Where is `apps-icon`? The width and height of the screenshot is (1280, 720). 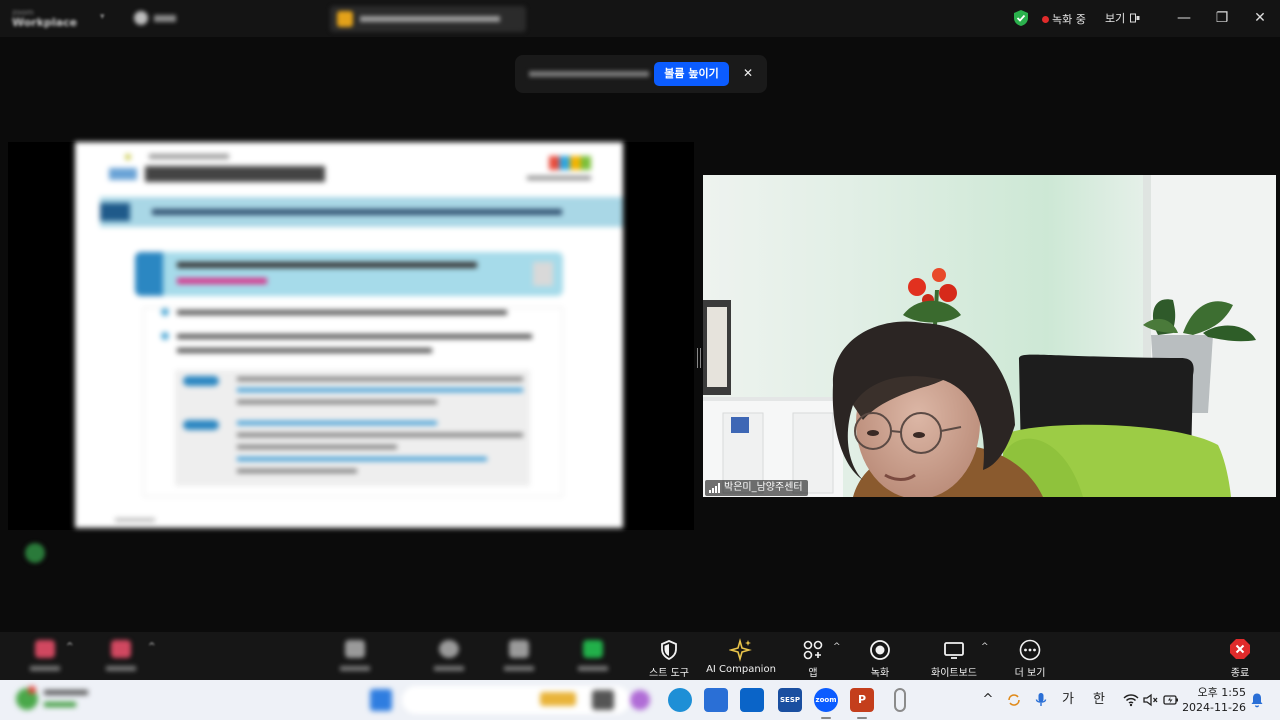
apps-icon is located at coordinates (813, 650).